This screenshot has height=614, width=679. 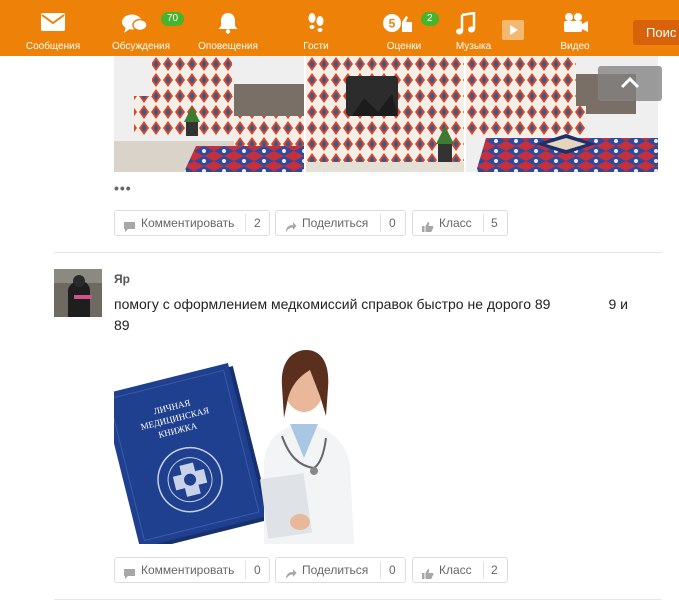 I want to click on footprints-icon, so click(x=316, y=25).